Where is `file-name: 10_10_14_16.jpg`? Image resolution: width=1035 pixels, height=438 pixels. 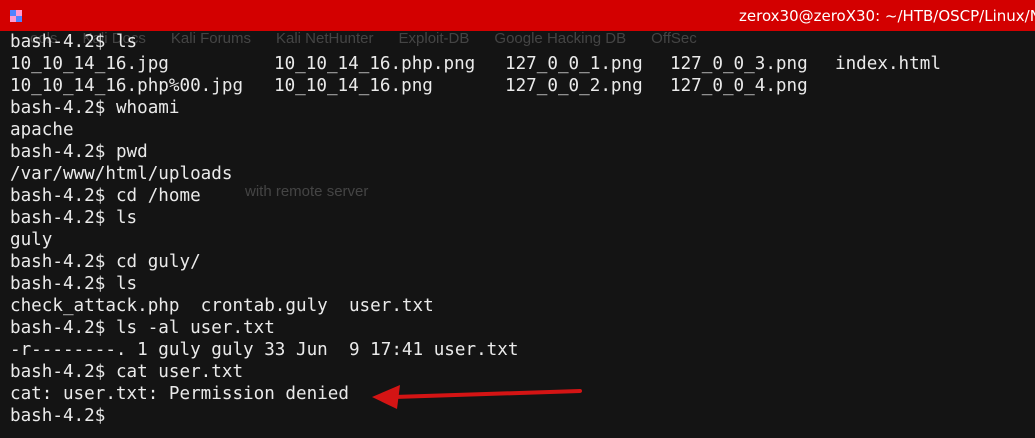 file-name: 10_10_14_16.jpg is located at coordinates (89, 64).